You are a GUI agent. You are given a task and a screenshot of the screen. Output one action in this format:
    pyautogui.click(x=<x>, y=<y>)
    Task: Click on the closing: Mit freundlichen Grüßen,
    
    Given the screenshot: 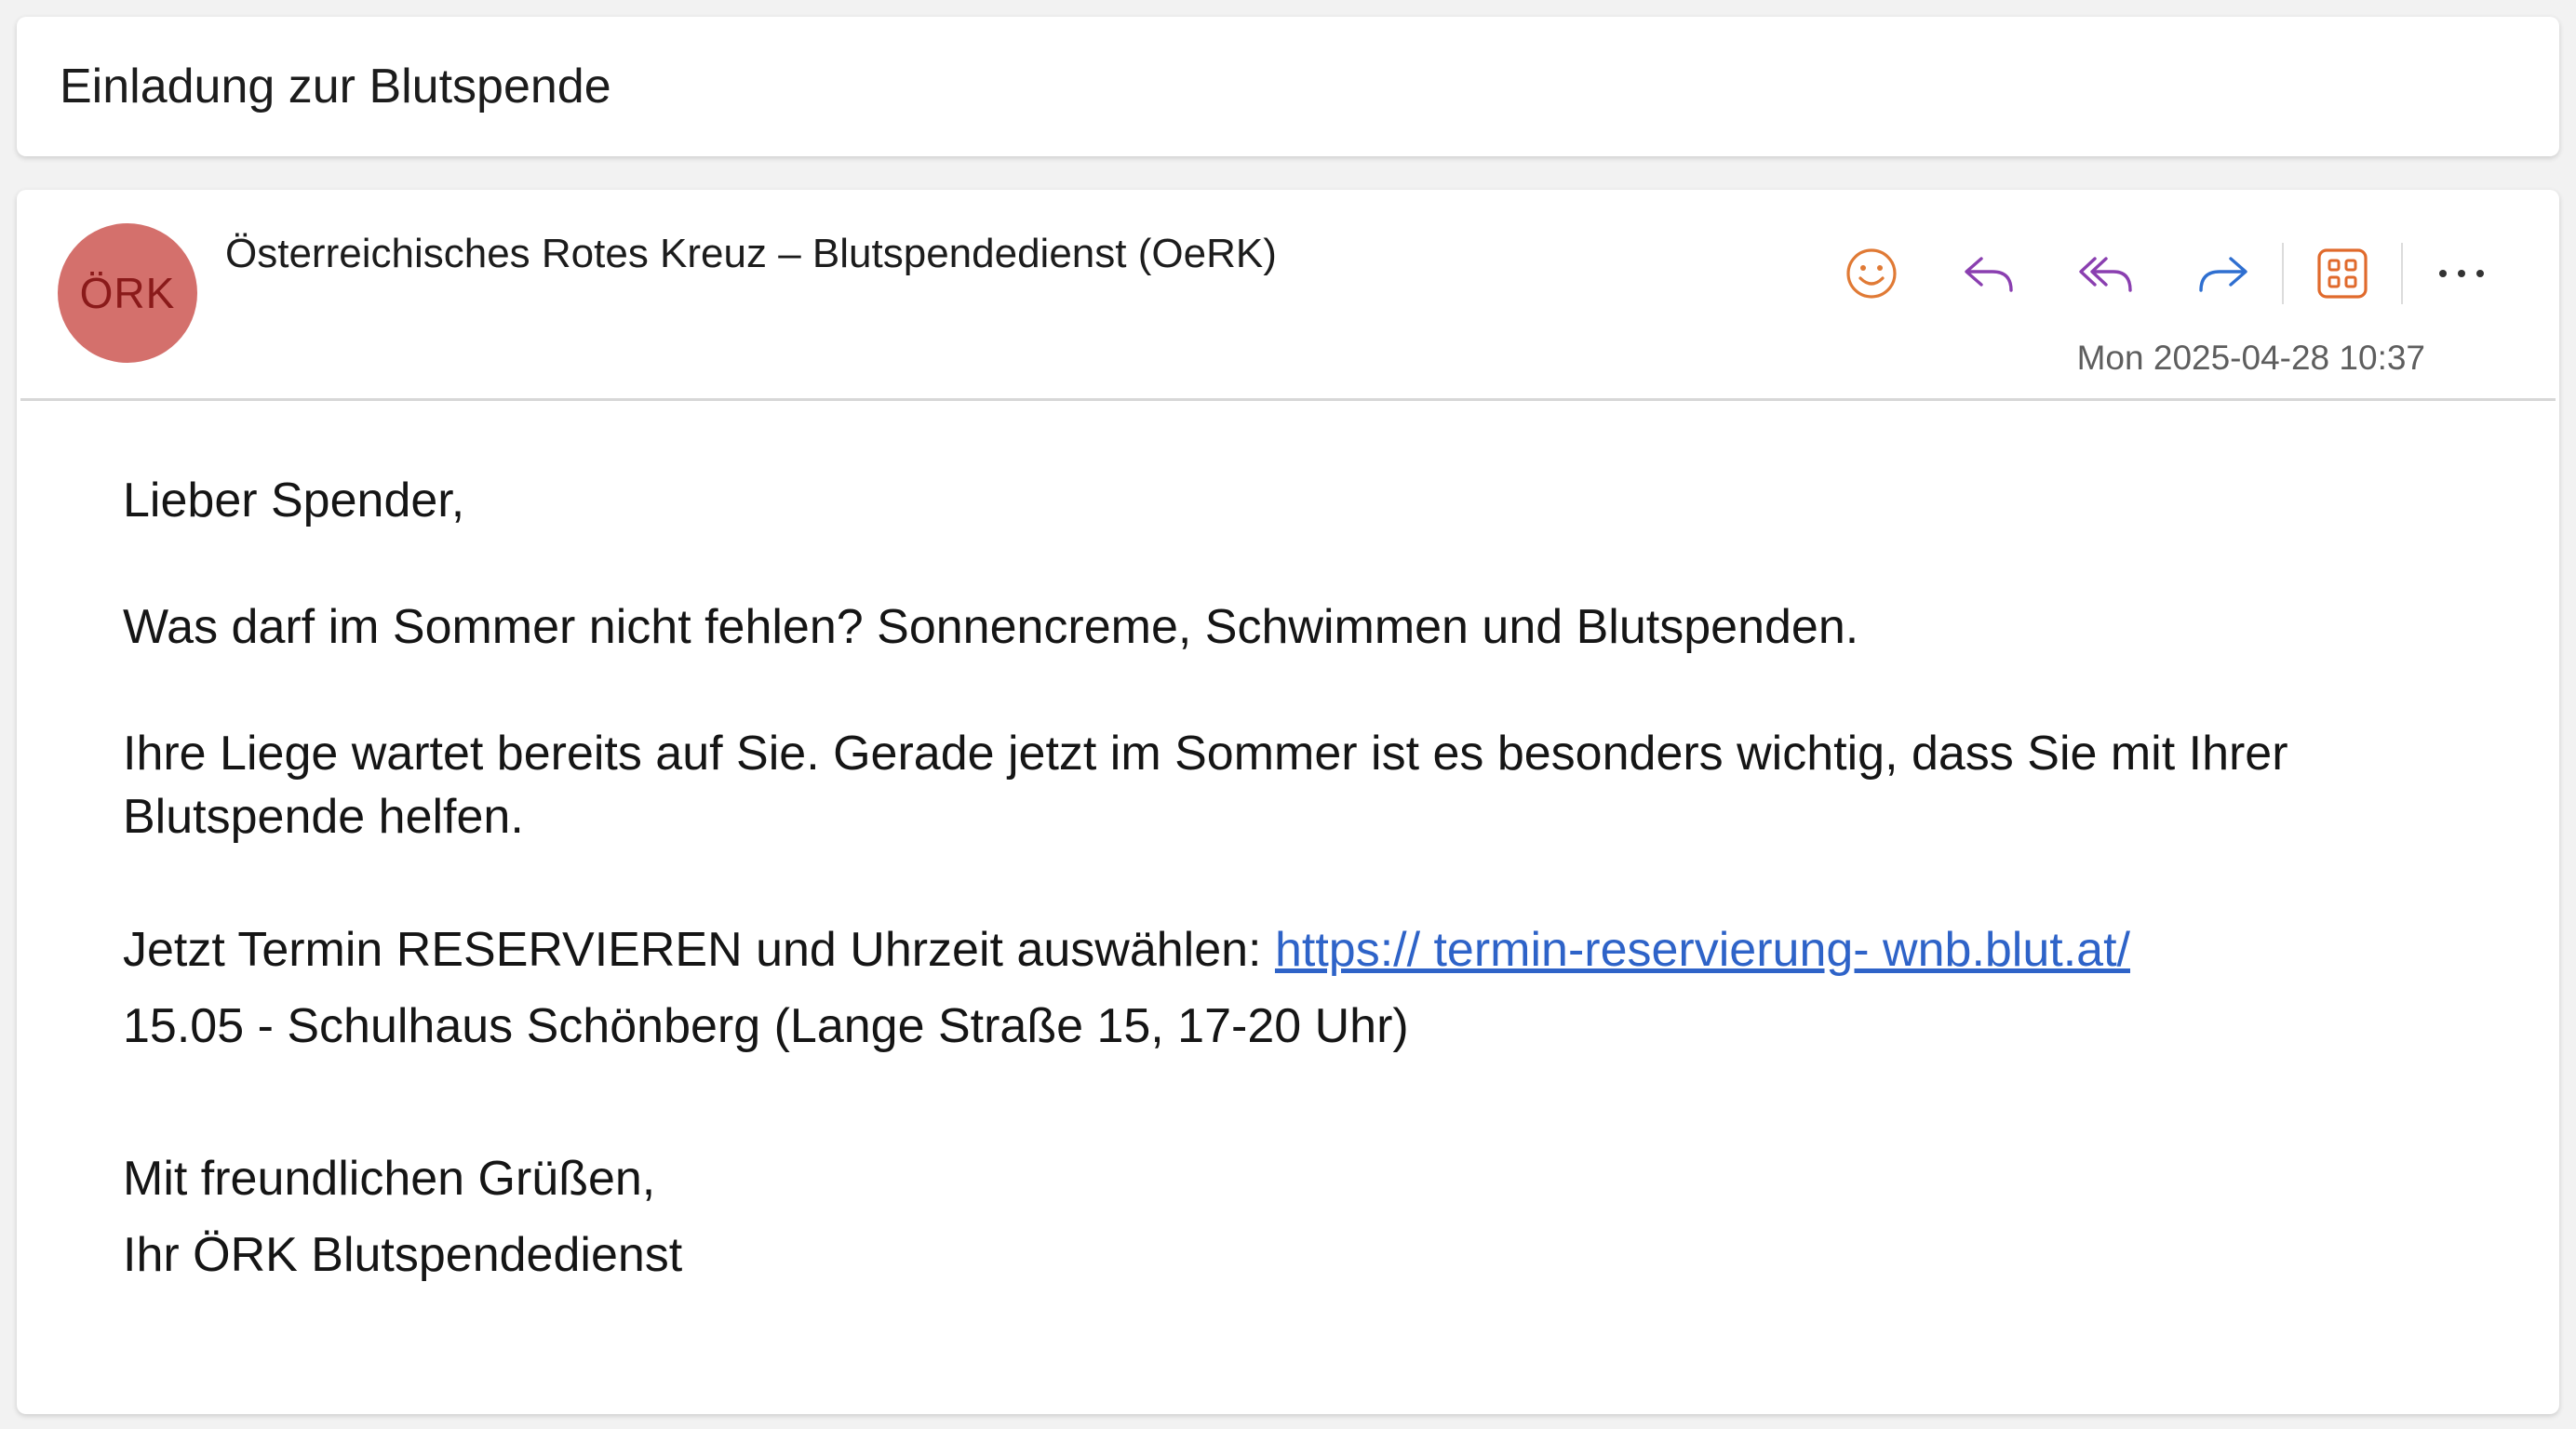 What is the action you would take?
    pyautogui.click(x=389, y=1179)
    